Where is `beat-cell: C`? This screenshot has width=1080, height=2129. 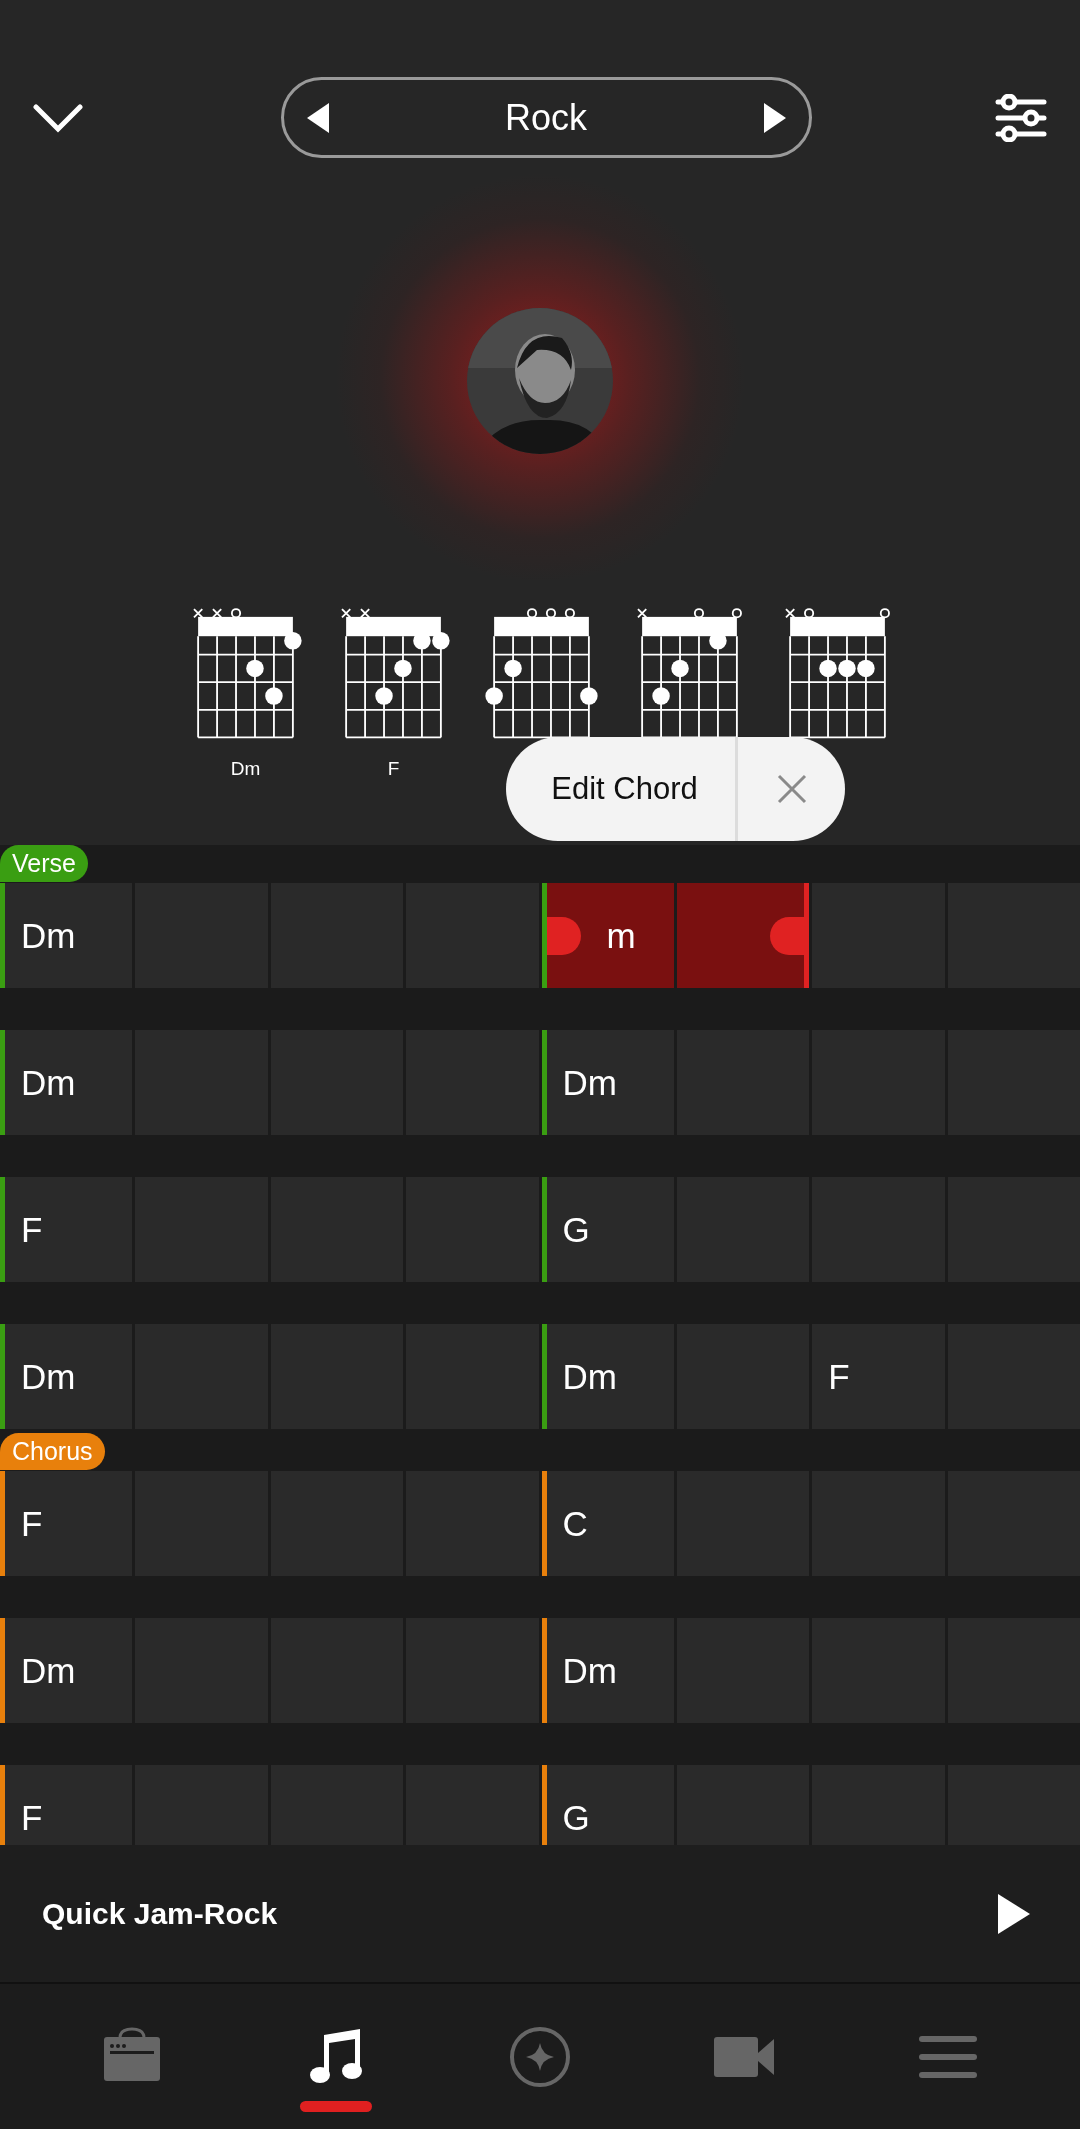 beat-cell: C is located at coordinates (607, 1523).